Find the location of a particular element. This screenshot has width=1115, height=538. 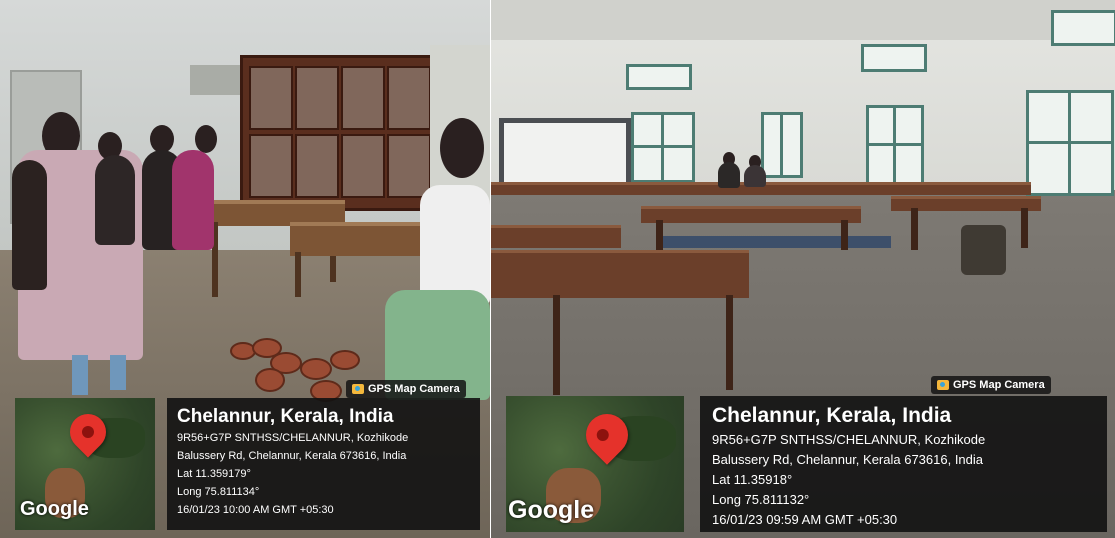

chair is located at coordinates (983, 250).